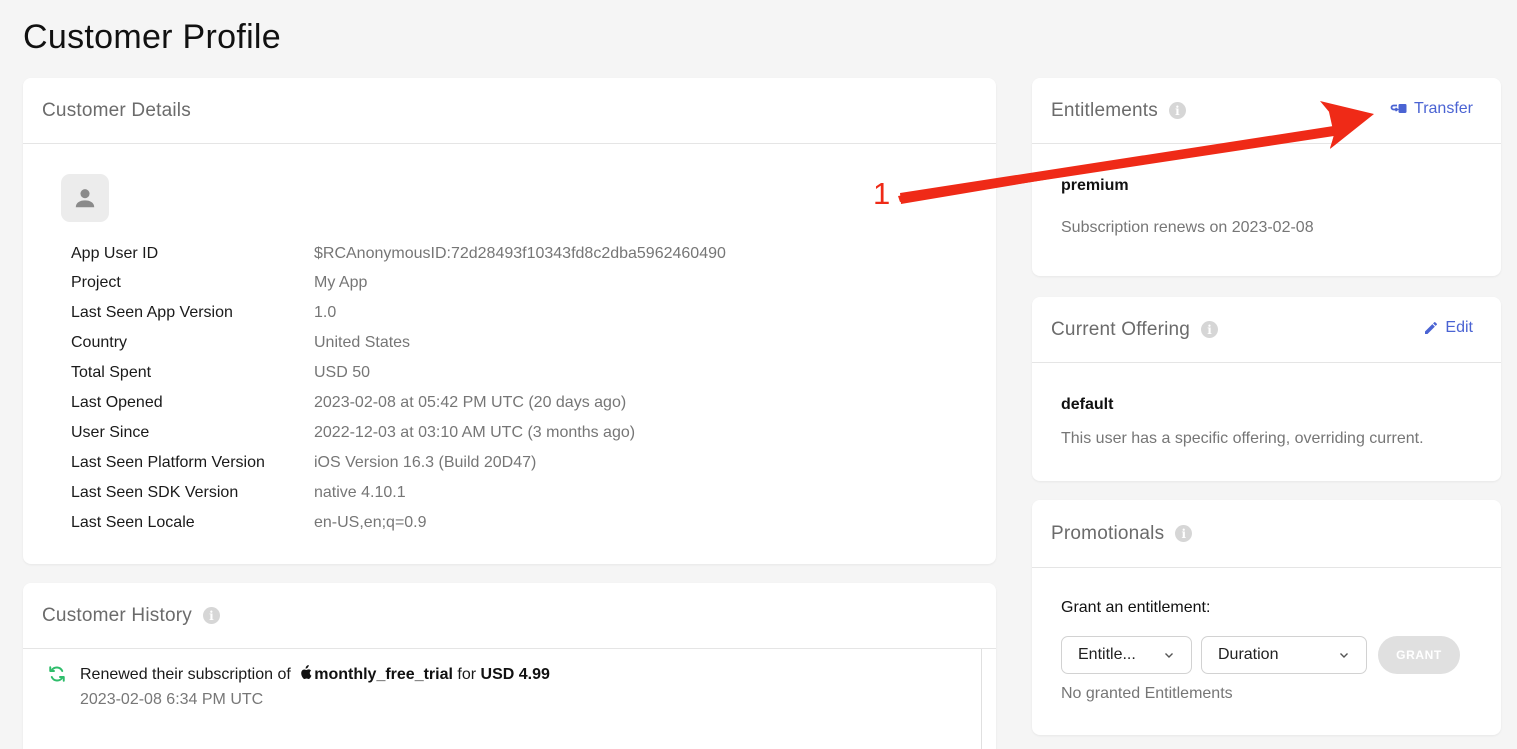 The height and width of the screenshot is (749, 1517). Describe the element at coordinates (152, 312) in the screenshot. I see `detail-key: Last Seen App Version` at that location.